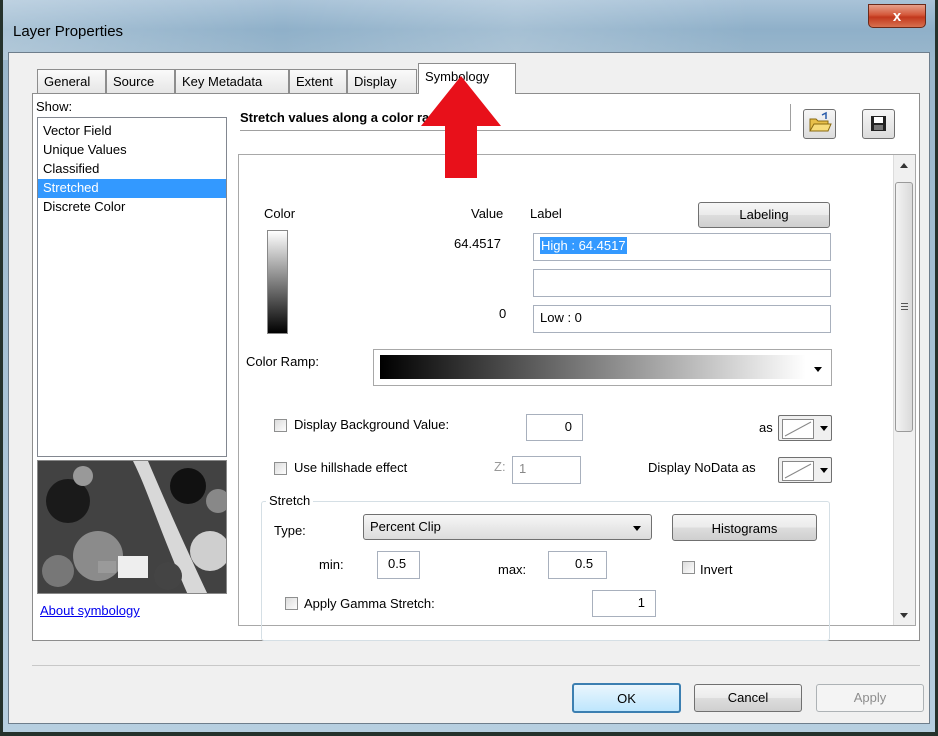  I want to click on save-disk-icon, so click(878, 123).